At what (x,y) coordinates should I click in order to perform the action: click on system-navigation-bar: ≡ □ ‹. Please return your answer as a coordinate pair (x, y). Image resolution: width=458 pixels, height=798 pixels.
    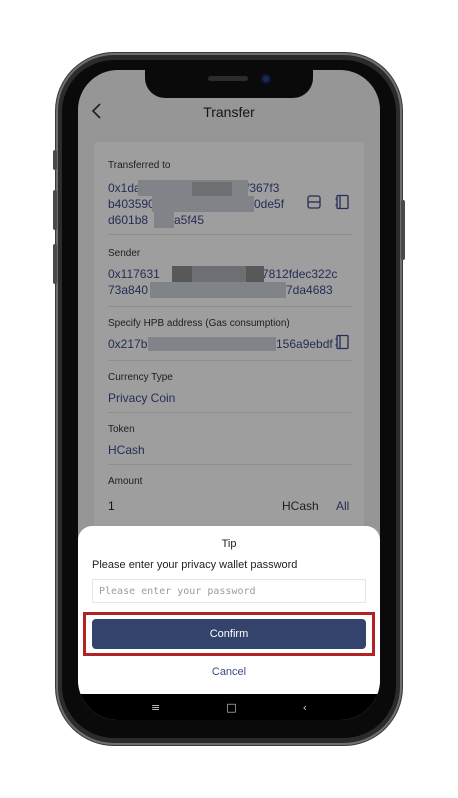
    Looking at the image, I should click on (229, 707).